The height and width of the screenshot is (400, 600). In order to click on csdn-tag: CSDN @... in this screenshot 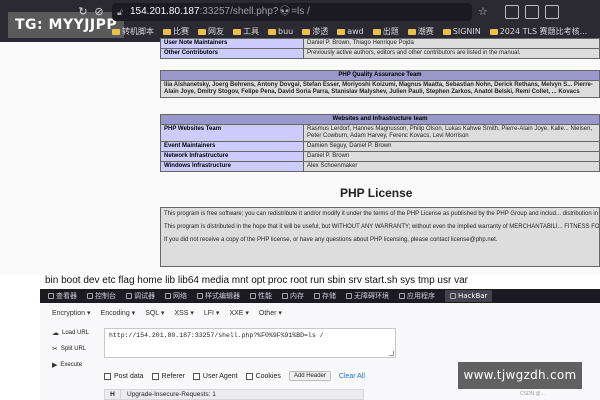, I will do `click(532, 394)`.